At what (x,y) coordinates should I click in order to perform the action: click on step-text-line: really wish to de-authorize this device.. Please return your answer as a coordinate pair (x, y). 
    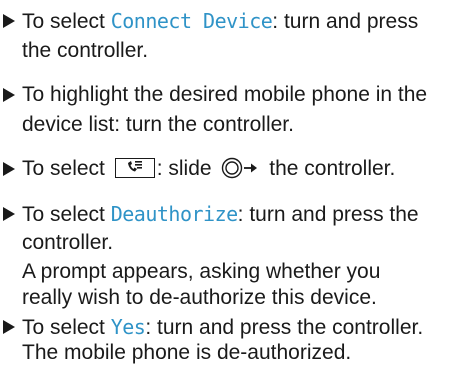
    Looking at the image, I should click on (199, 298).